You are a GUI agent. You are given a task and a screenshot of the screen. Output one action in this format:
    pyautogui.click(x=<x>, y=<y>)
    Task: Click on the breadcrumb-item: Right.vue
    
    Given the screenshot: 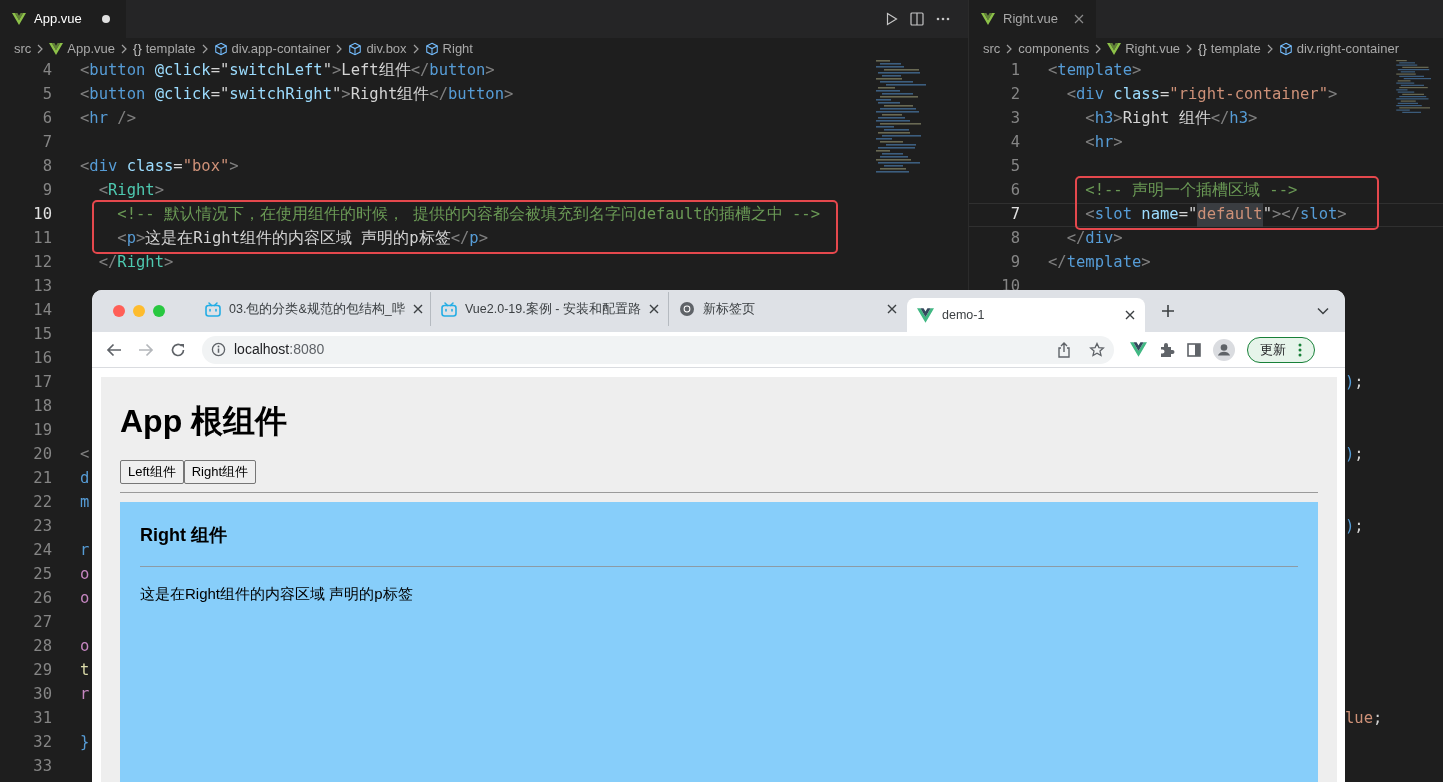 What is the action you would take?
    pyautogui.click(x=1153, y=48)
    